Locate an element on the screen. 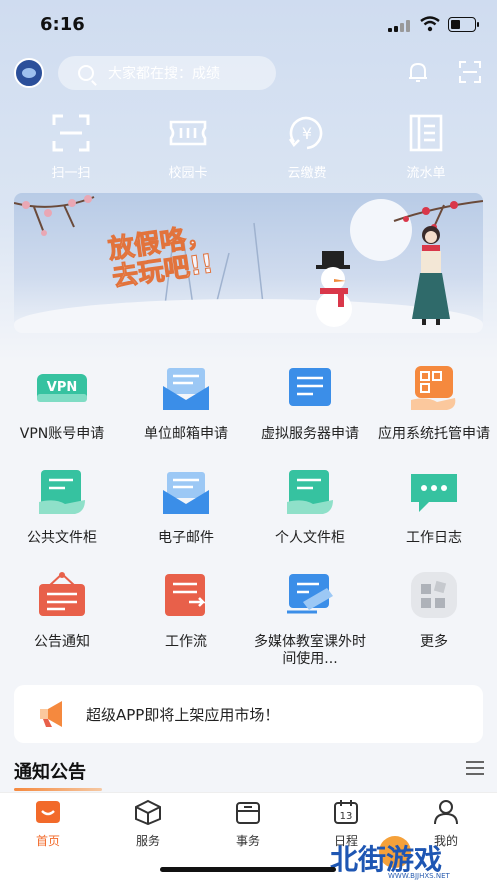 This screenshot has height=884, width=497. section-title-underline is located at coordinates (58, 789).